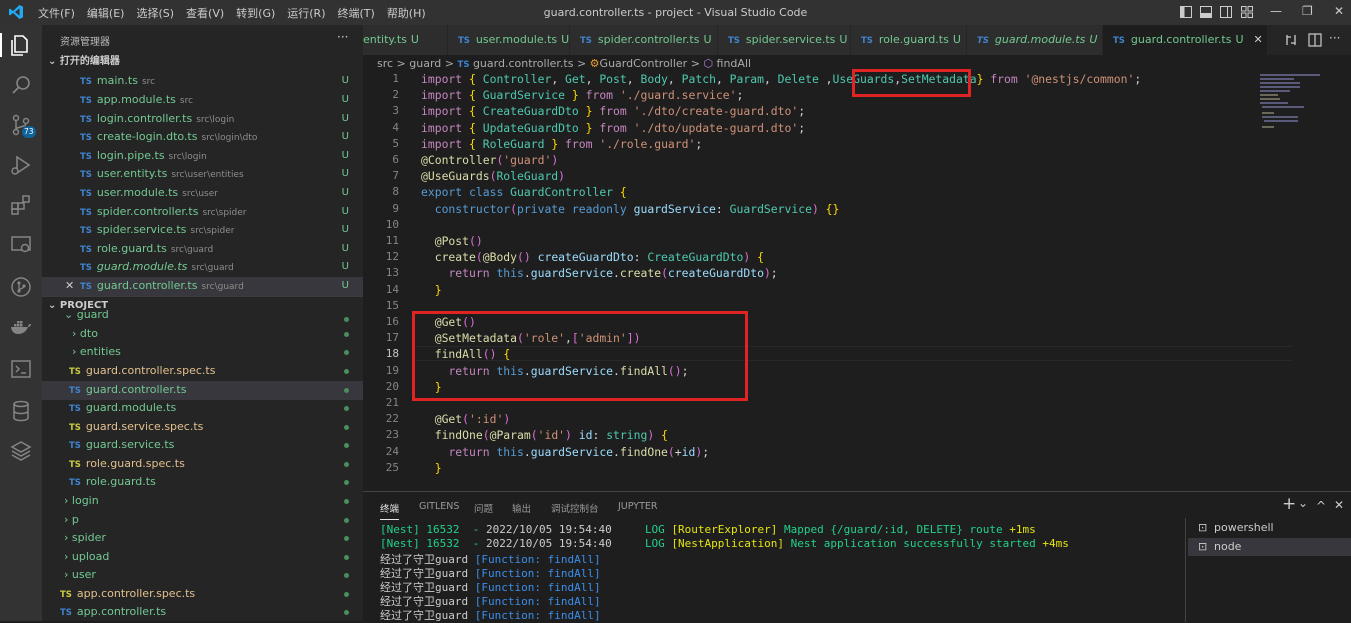 This screenshot has width=1351, height=623. What do you see at coordinates (1334, 38) in the screenshot?
I see `editor-more-icon: ···` at bounding box center [1334, 38].